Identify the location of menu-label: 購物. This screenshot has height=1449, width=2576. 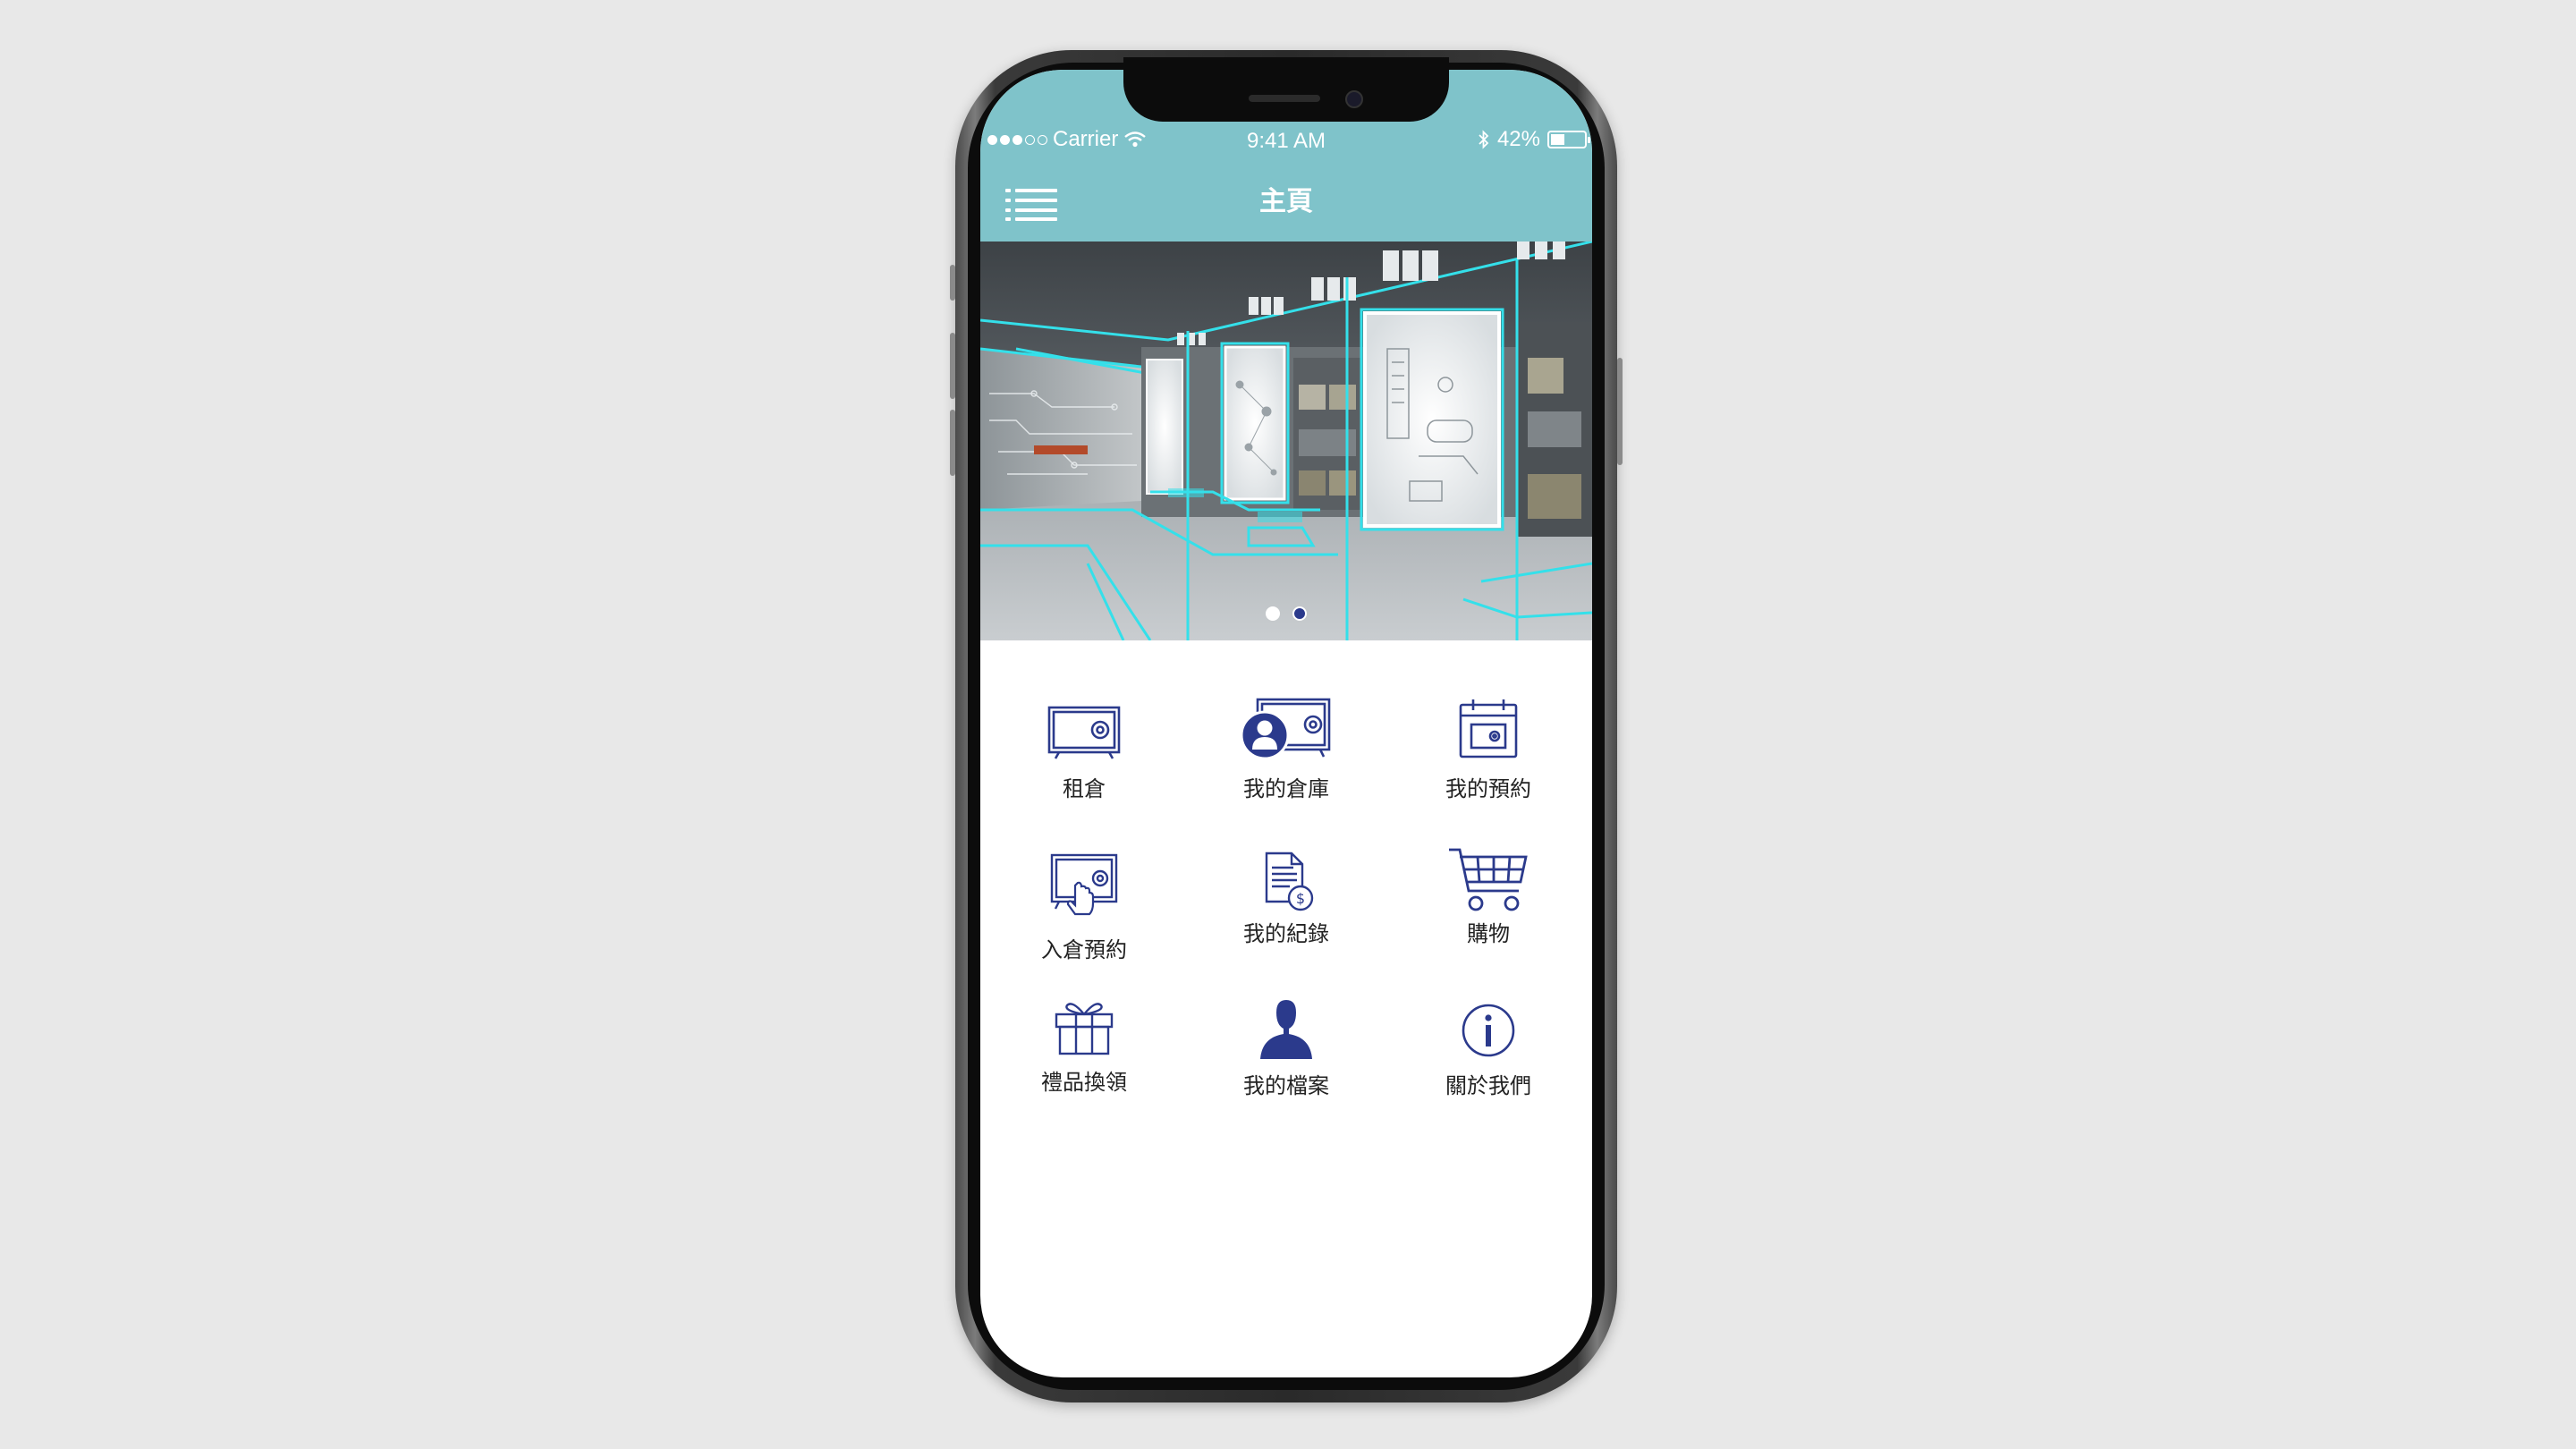
(1488, 933).